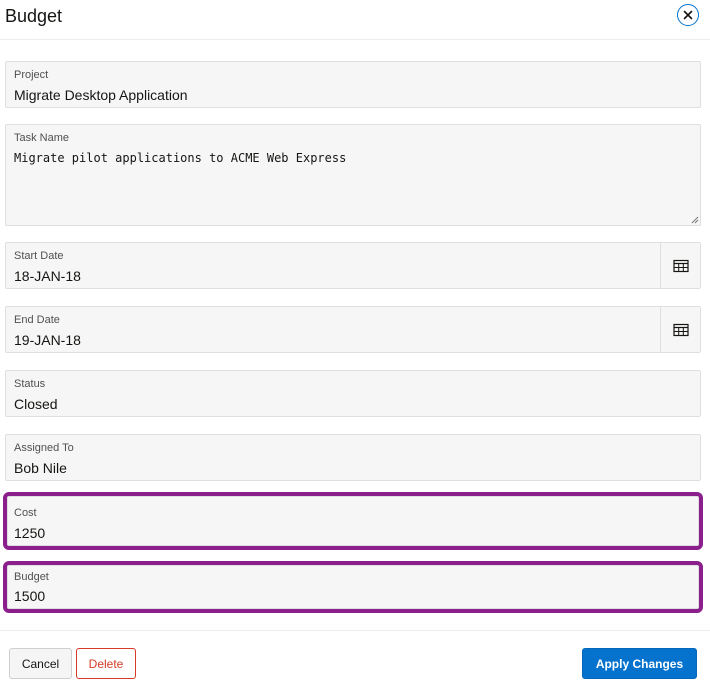 The height and width of the screenshot is (691, 710). What do you see at coordinates (25, 513) in the screenshot?
I see `cost-label: Cost` at bounding box center [25, 513].